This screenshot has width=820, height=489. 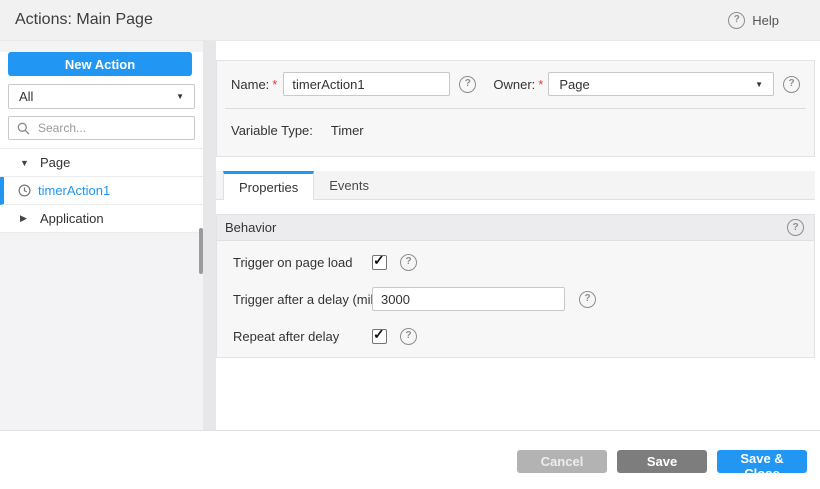 What do you see at coordinates (762, 465) in the screenshot?
I see `save-and-close-button: Save & Close` at bounding box center [762, 465].